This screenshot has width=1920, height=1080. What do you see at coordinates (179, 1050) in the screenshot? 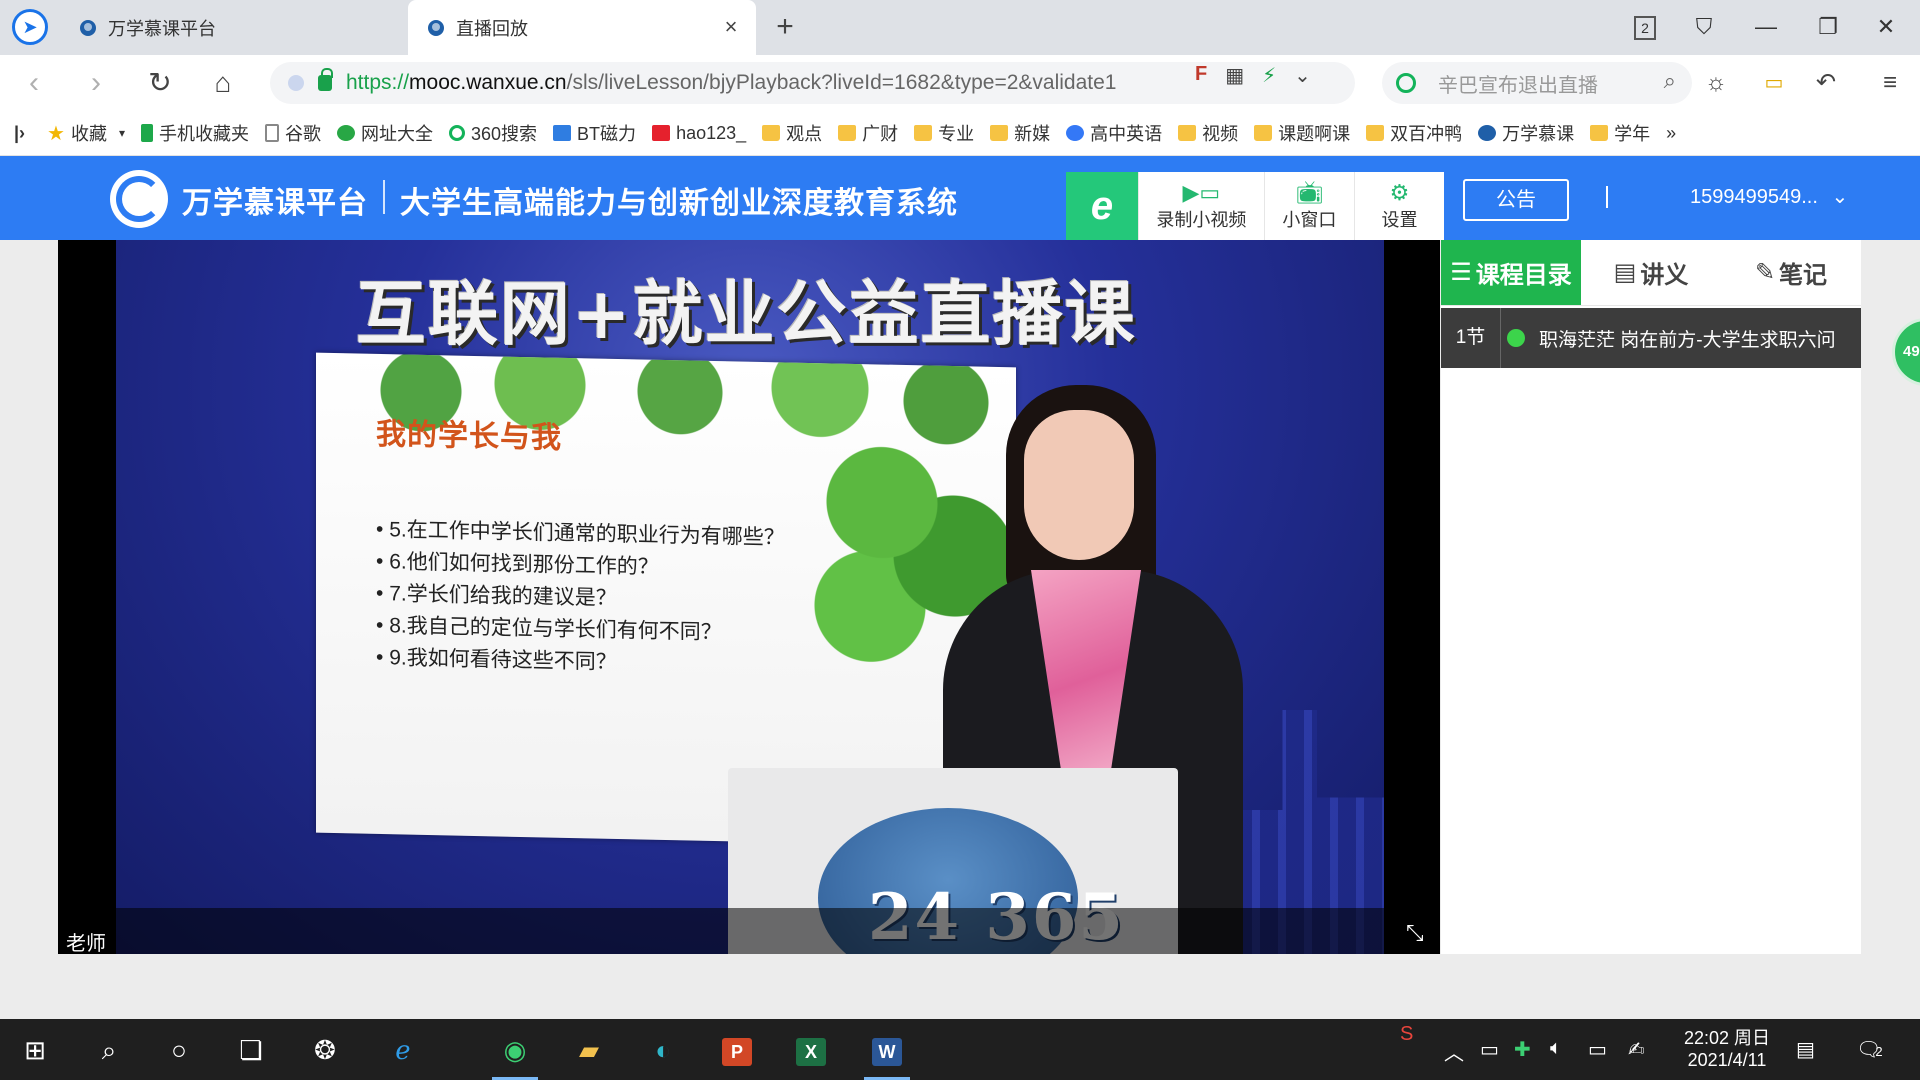
I see `cortana-icon: ○` at bounding box center [179, 1050].